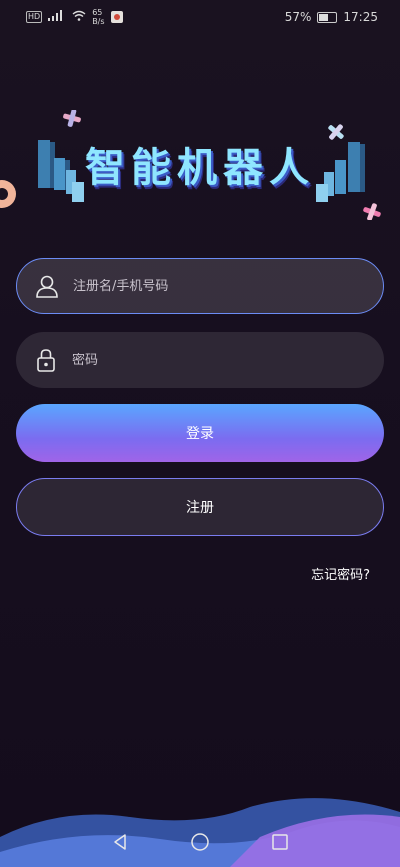  What do you see at coordinates (47, 286) in the screenshot?
I see `user-icon` at bounding box center [47, 286].